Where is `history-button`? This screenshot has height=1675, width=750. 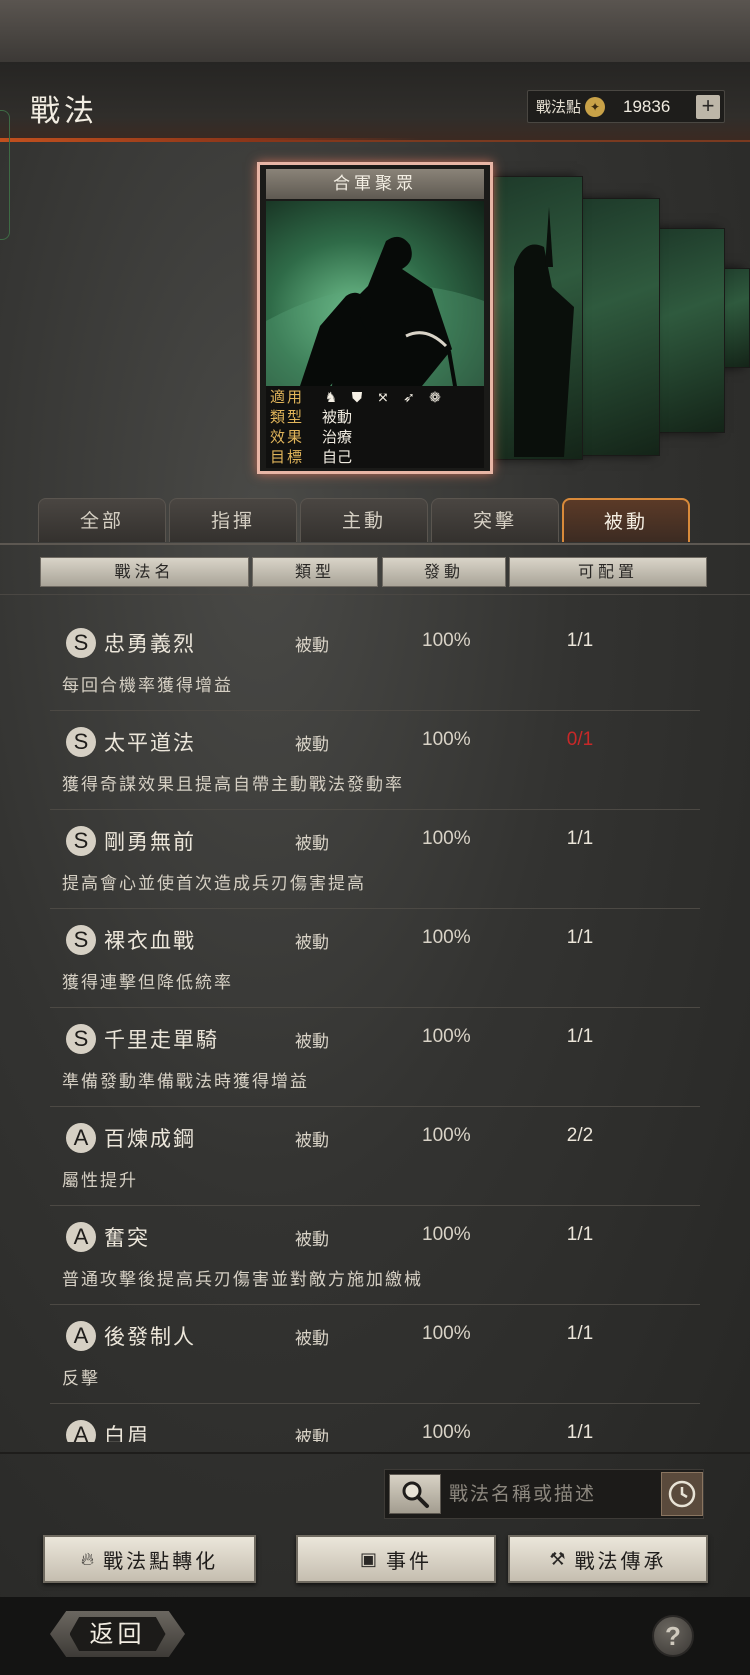
history-button is located at coordinates (682, 1494).